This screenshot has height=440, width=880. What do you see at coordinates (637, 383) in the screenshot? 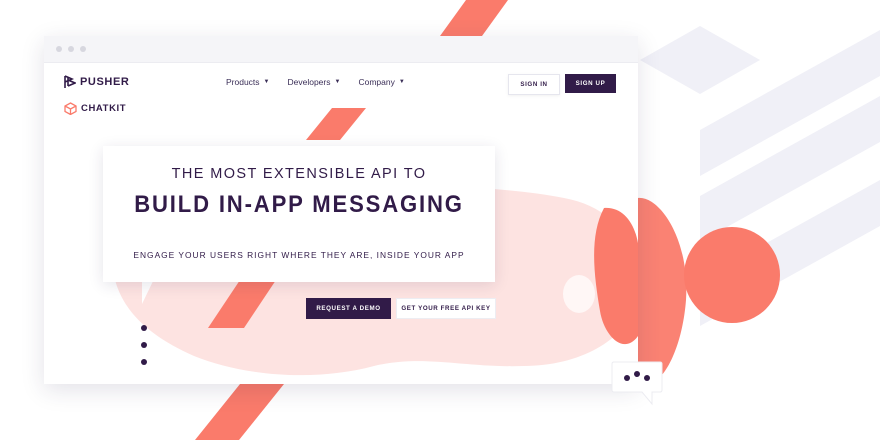
I see `chat-bubble-typing-icon` at bounding box center [637, 383].